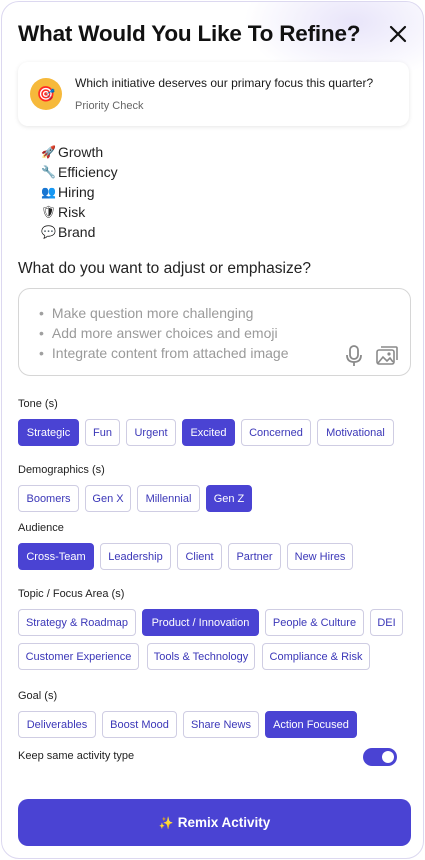 The height and width of the screenshot is (860, 425). Describe the element at coordinates (354, 356) in the screenshot. I see `microphone-icon` at that location.